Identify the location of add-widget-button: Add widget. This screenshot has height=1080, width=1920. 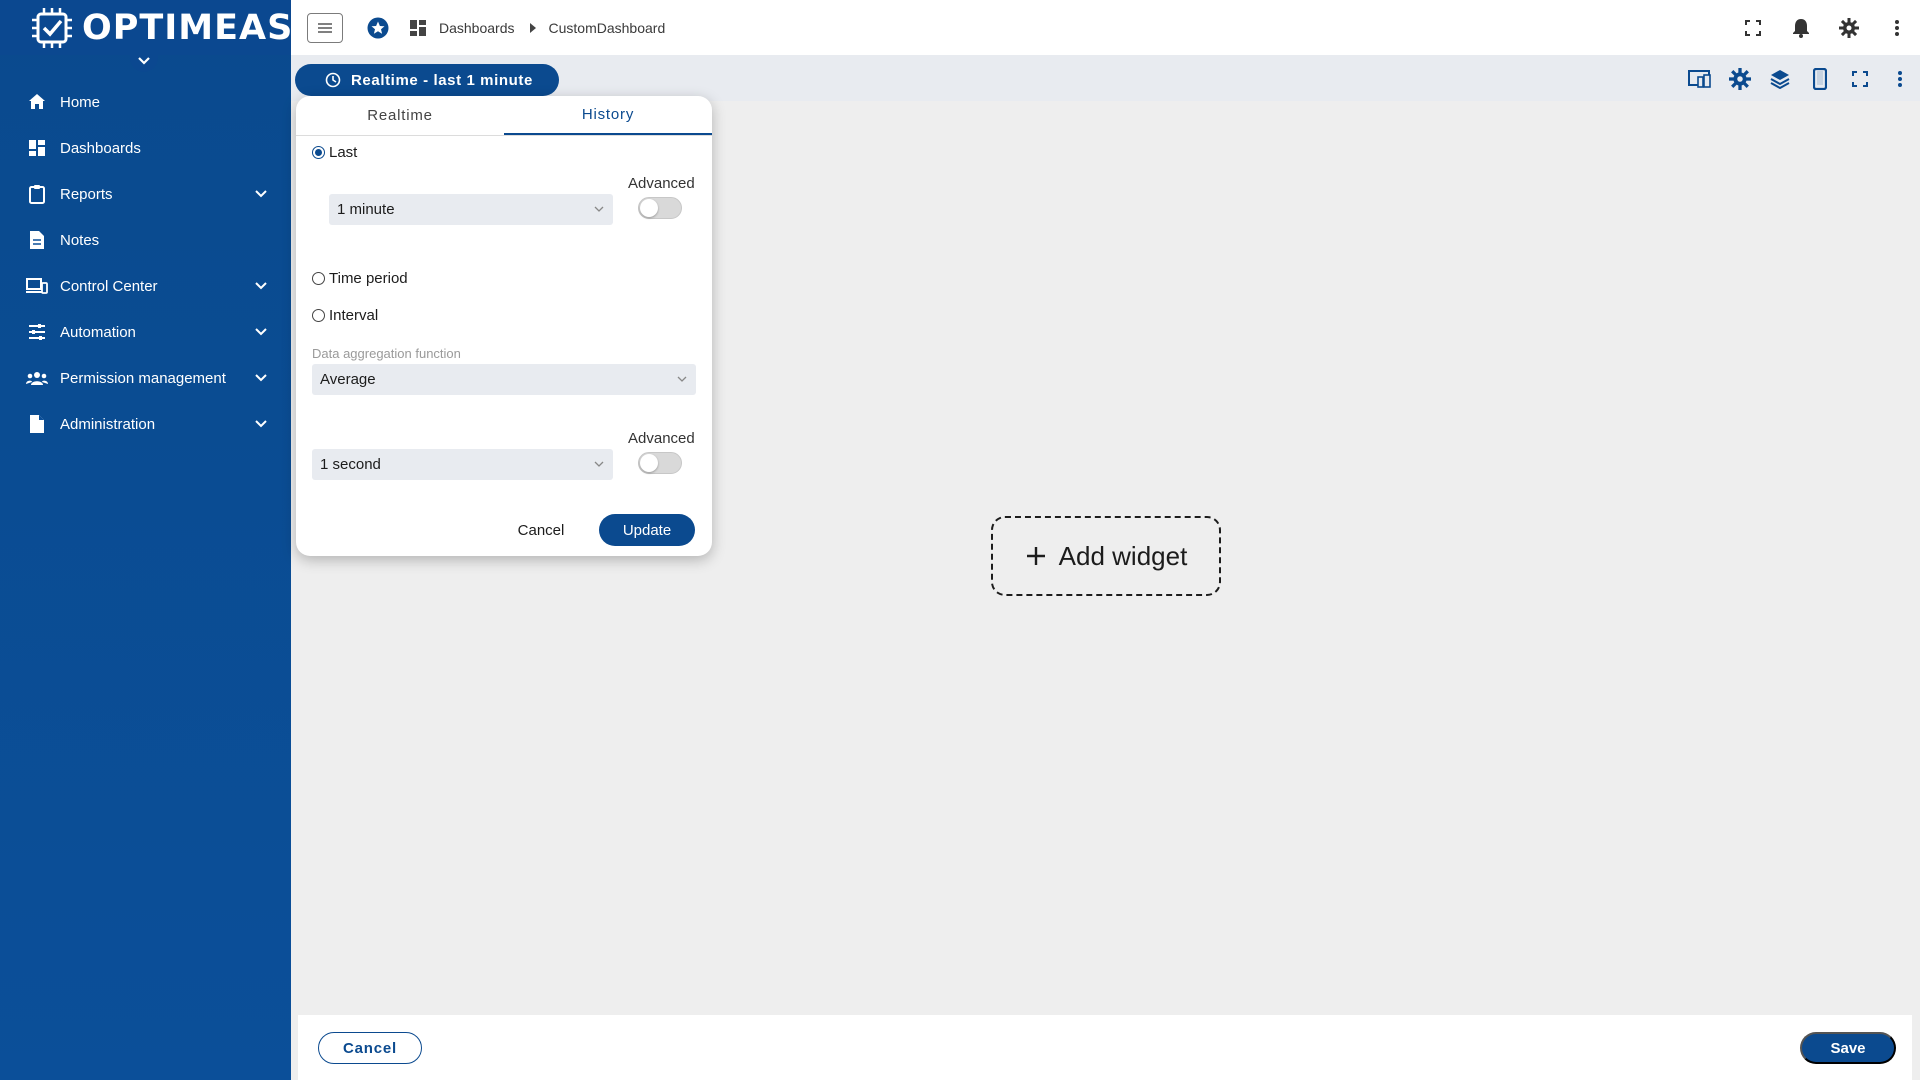
(1106, 556).